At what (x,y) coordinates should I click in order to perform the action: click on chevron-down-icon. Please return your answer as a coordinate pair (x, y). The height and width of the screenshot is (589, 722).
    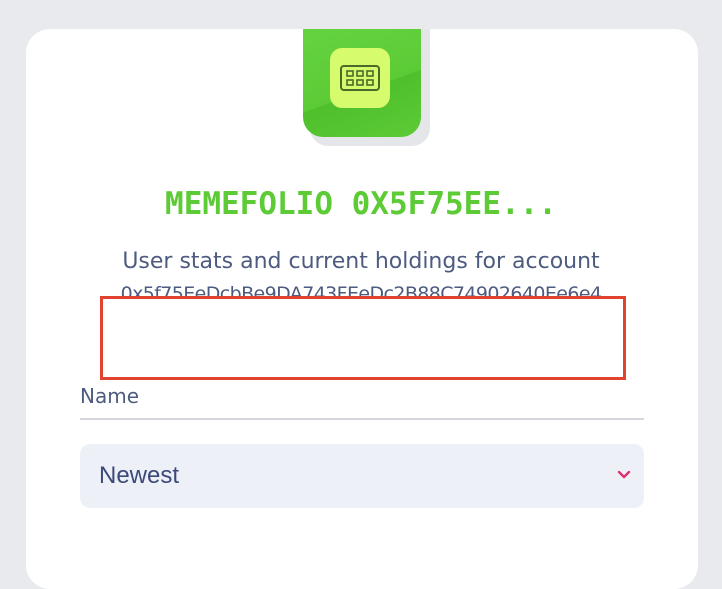
    Looking at the image, I should click on (624, 474).